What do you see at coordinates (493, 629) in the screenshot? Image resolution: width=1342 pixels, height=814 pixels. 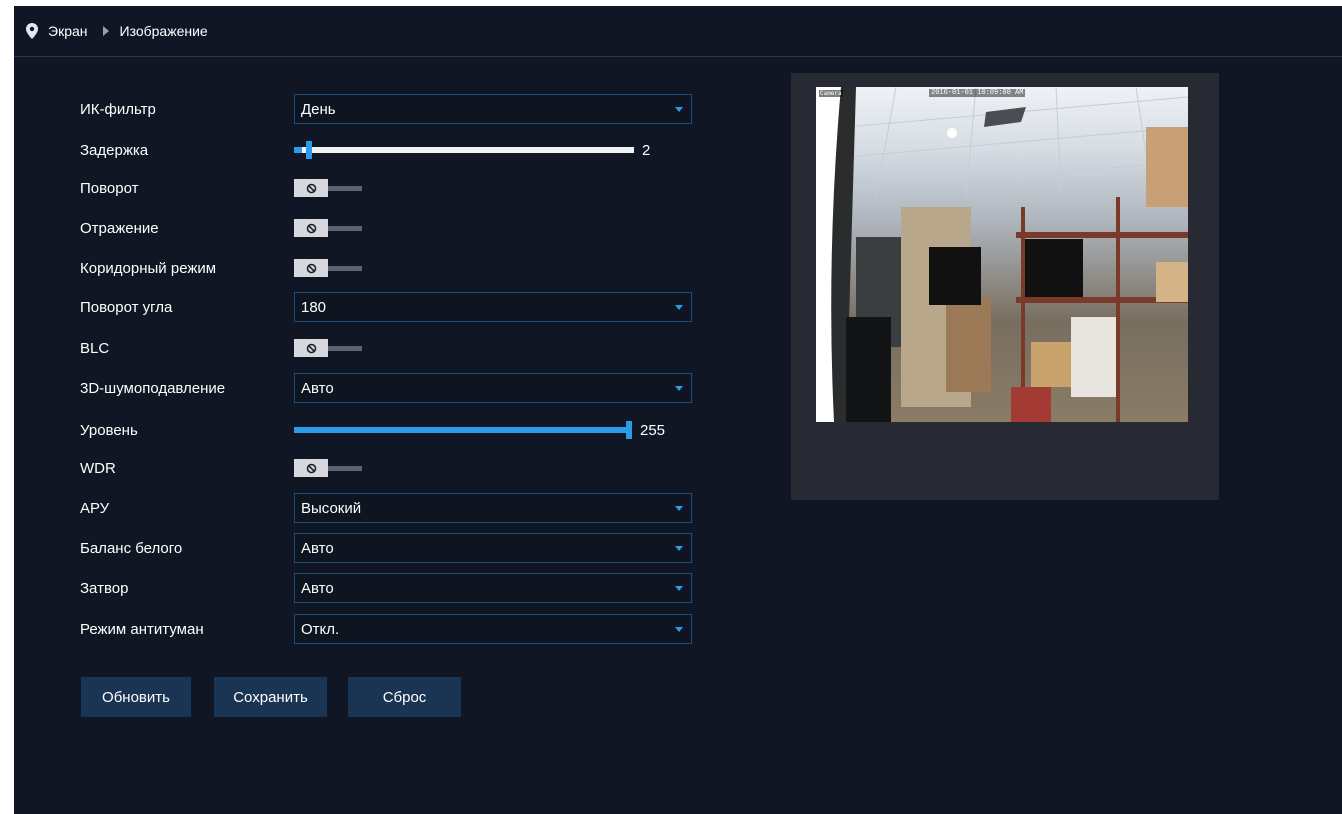 I see `defog-select: Откл.` at bounding box center [493, 629].